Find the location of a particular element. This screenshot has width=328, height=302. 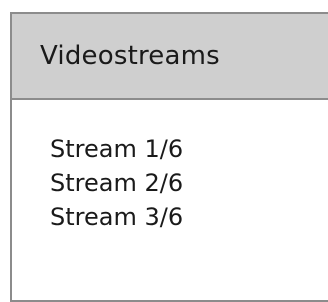

panel-title: Videostreams is located at coordinates (130, 56).